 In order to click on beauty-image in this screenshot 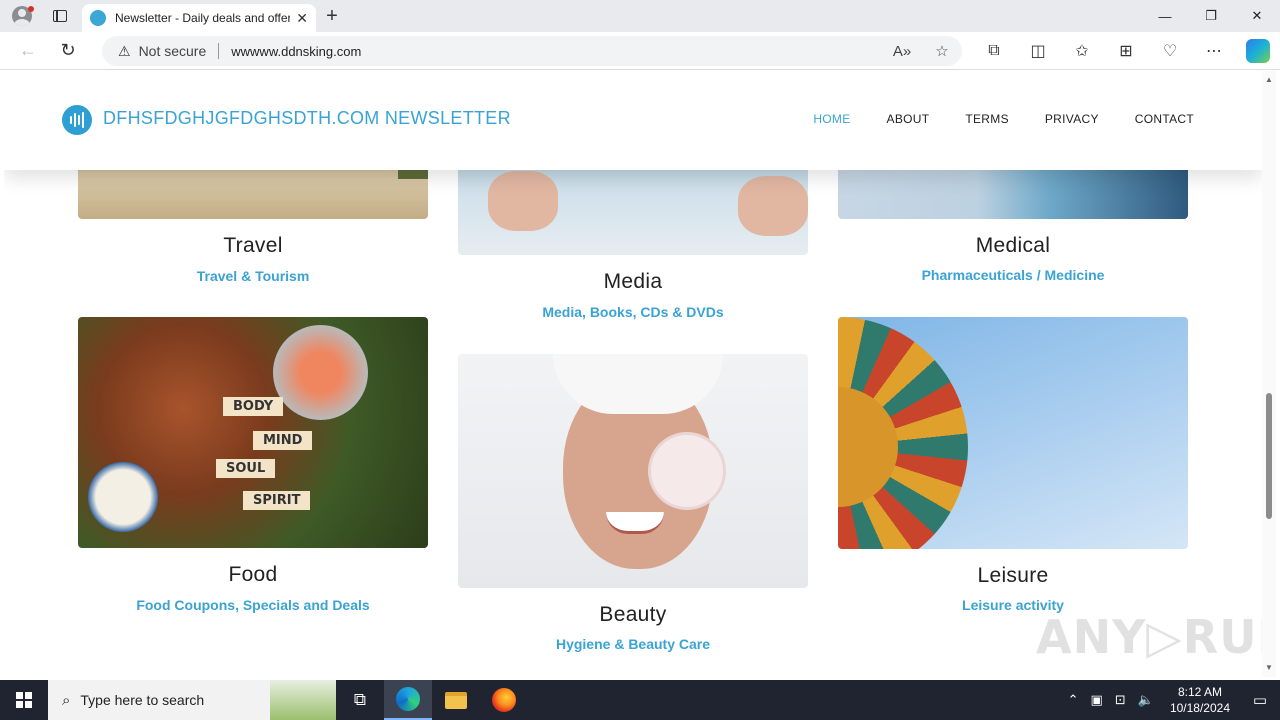, I will do `click(633, 471)`.